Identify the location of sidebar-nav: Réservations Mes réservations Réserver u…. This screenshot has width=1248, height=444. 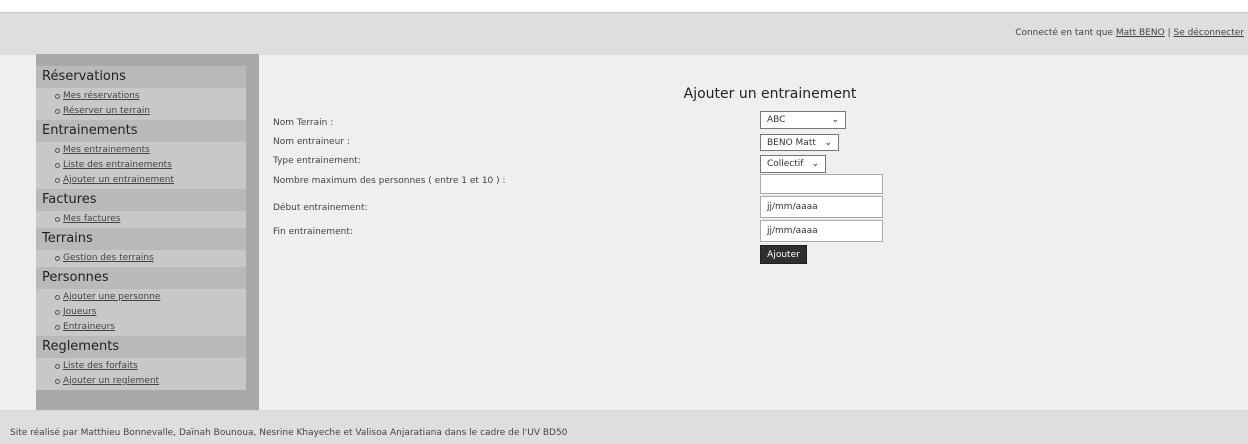
(141, 228).